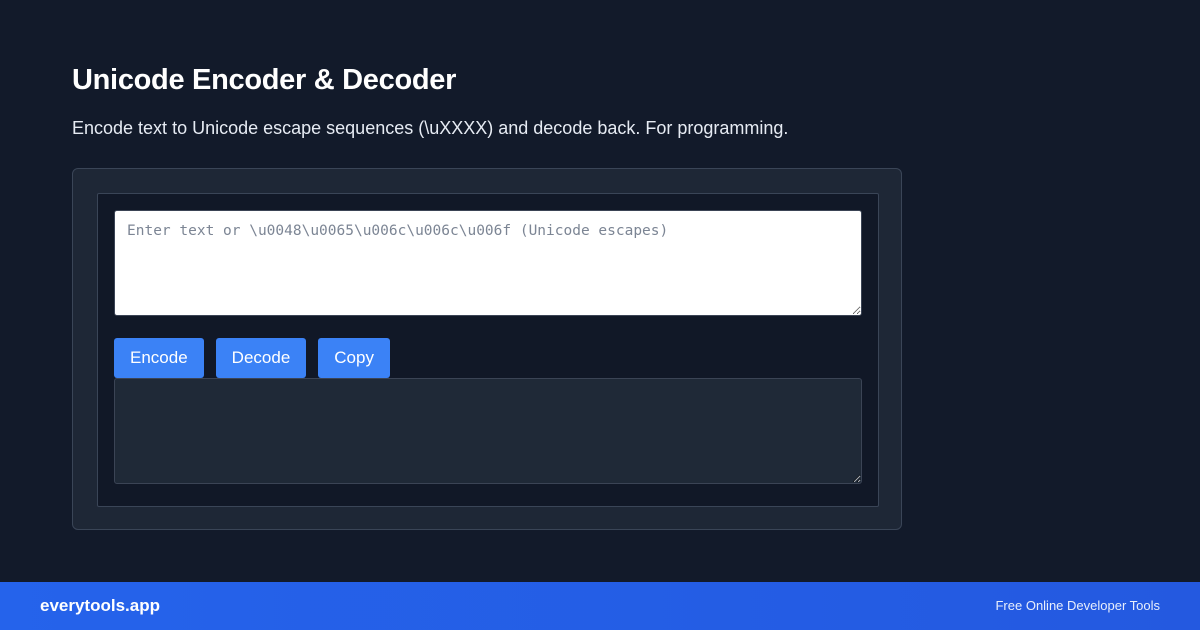 This screenshot has height=630, width=1200. Describe the element at coordinates (261, 358) in the screenshot. I see `decode-button: Decode` at that location.